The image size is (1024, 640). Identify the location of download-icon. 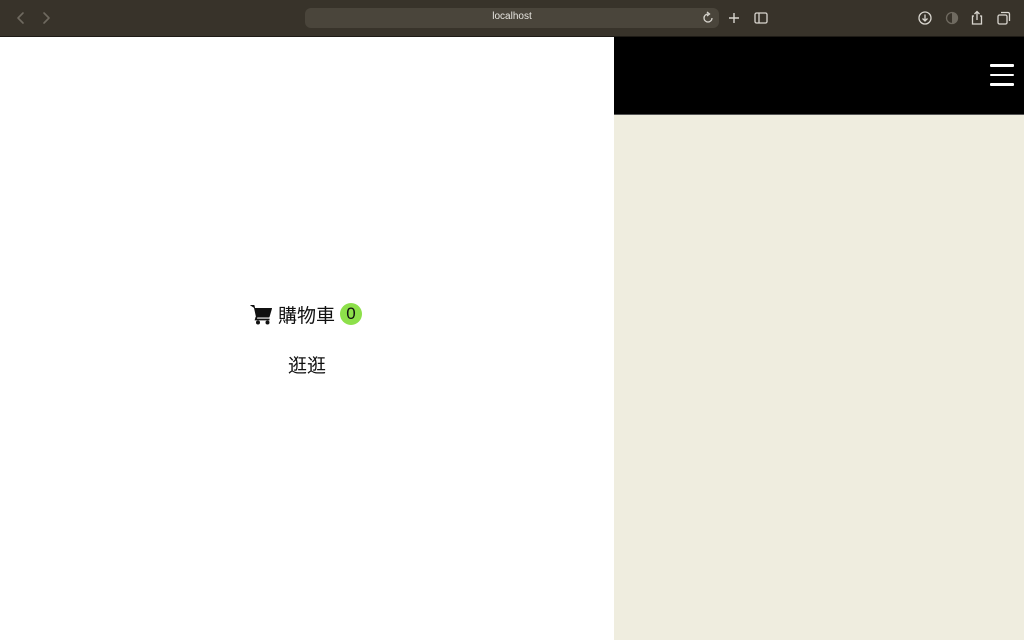
(925, 18).